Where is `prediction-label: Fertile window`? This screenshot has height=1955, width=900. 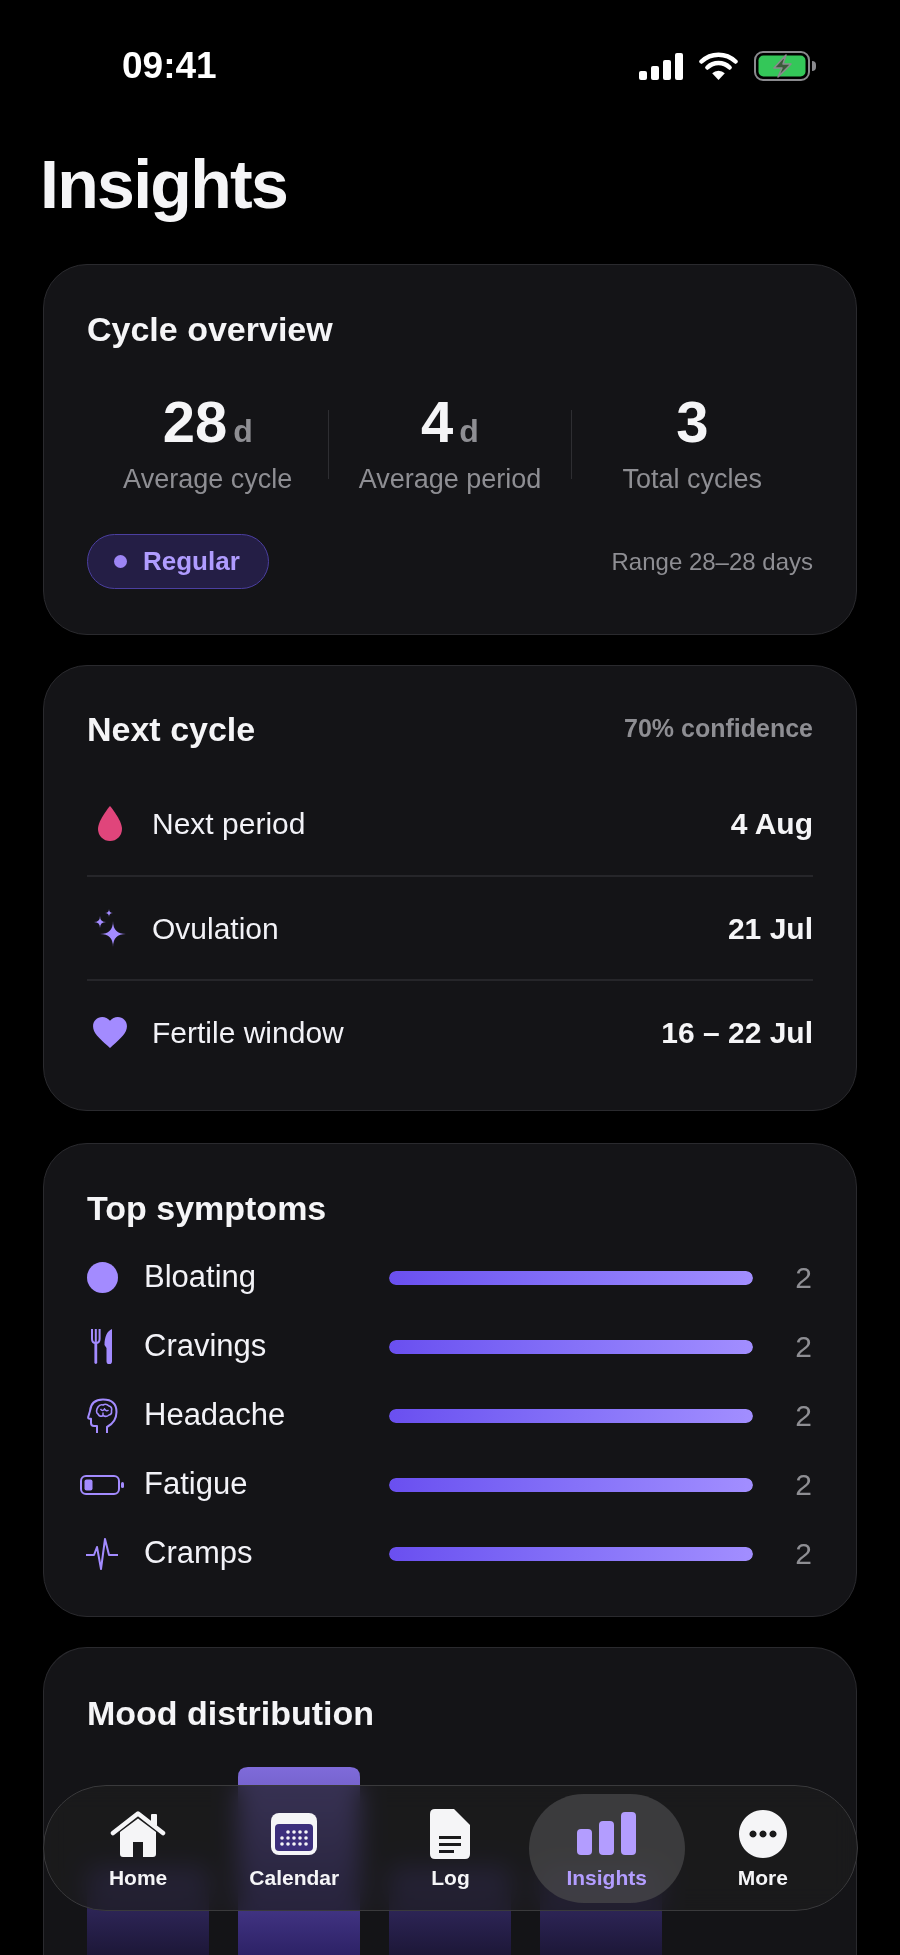
prediction-label: Fertile window is located at coordinates (248, 1032).